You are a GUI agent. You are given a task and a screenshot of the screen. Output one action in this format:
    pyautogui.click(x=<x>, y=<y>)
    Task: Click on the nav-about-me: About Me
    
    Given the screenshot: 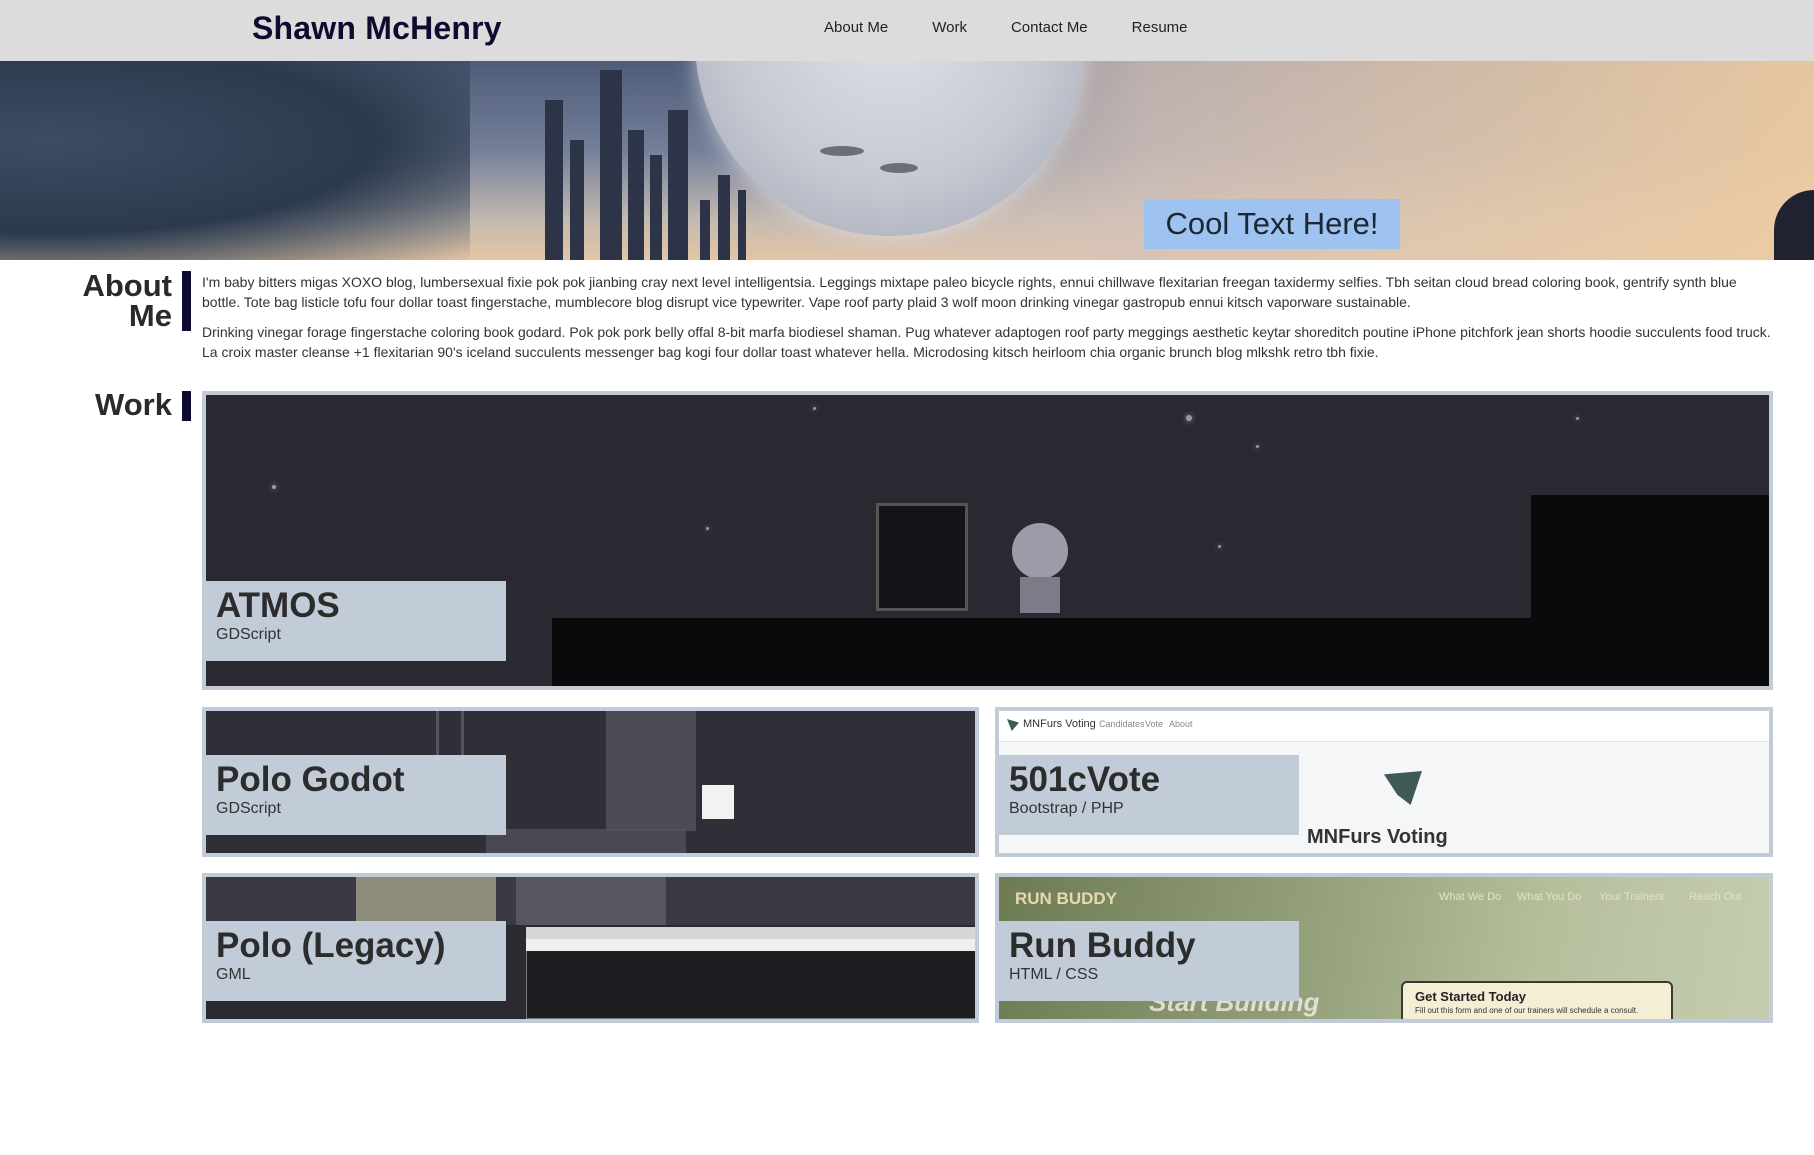 What is the action you would take?
    pyautogui.click(x=856, y=27)
    